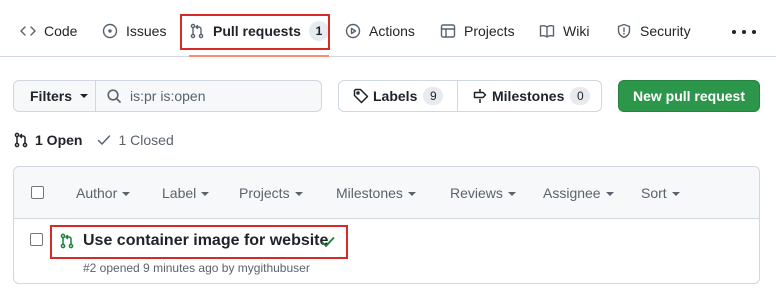 The image size is (776, 301). I want to click on labels-button: Labels 9, so click(398, 96).